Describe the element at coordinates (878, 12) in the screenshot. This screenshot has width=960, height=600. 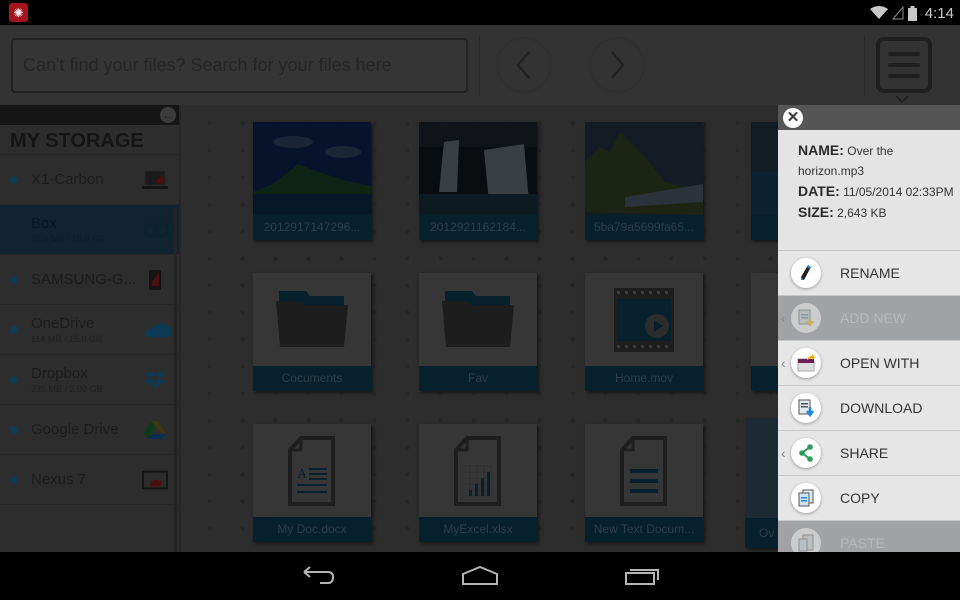
I see `wifi-icon` at that location.